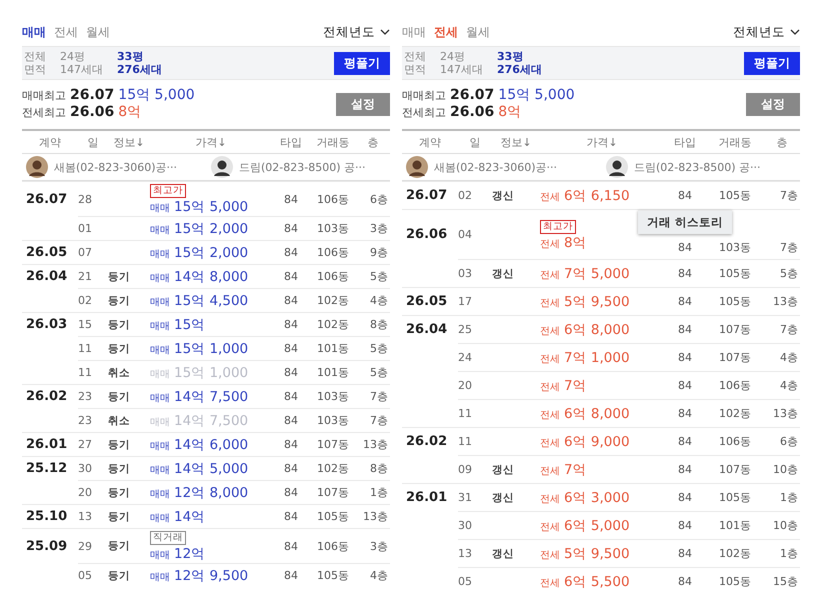 The width and height of the screenshot is (827, 608). I want to click on contract-month: 26.03, so click(47, 324).